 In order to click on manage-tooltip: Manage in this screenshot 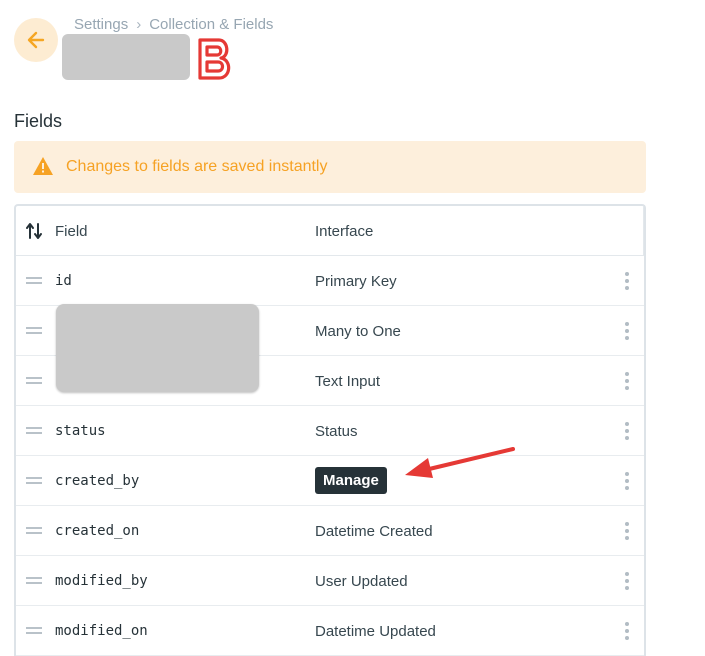, I will do `click(351, 480)`.